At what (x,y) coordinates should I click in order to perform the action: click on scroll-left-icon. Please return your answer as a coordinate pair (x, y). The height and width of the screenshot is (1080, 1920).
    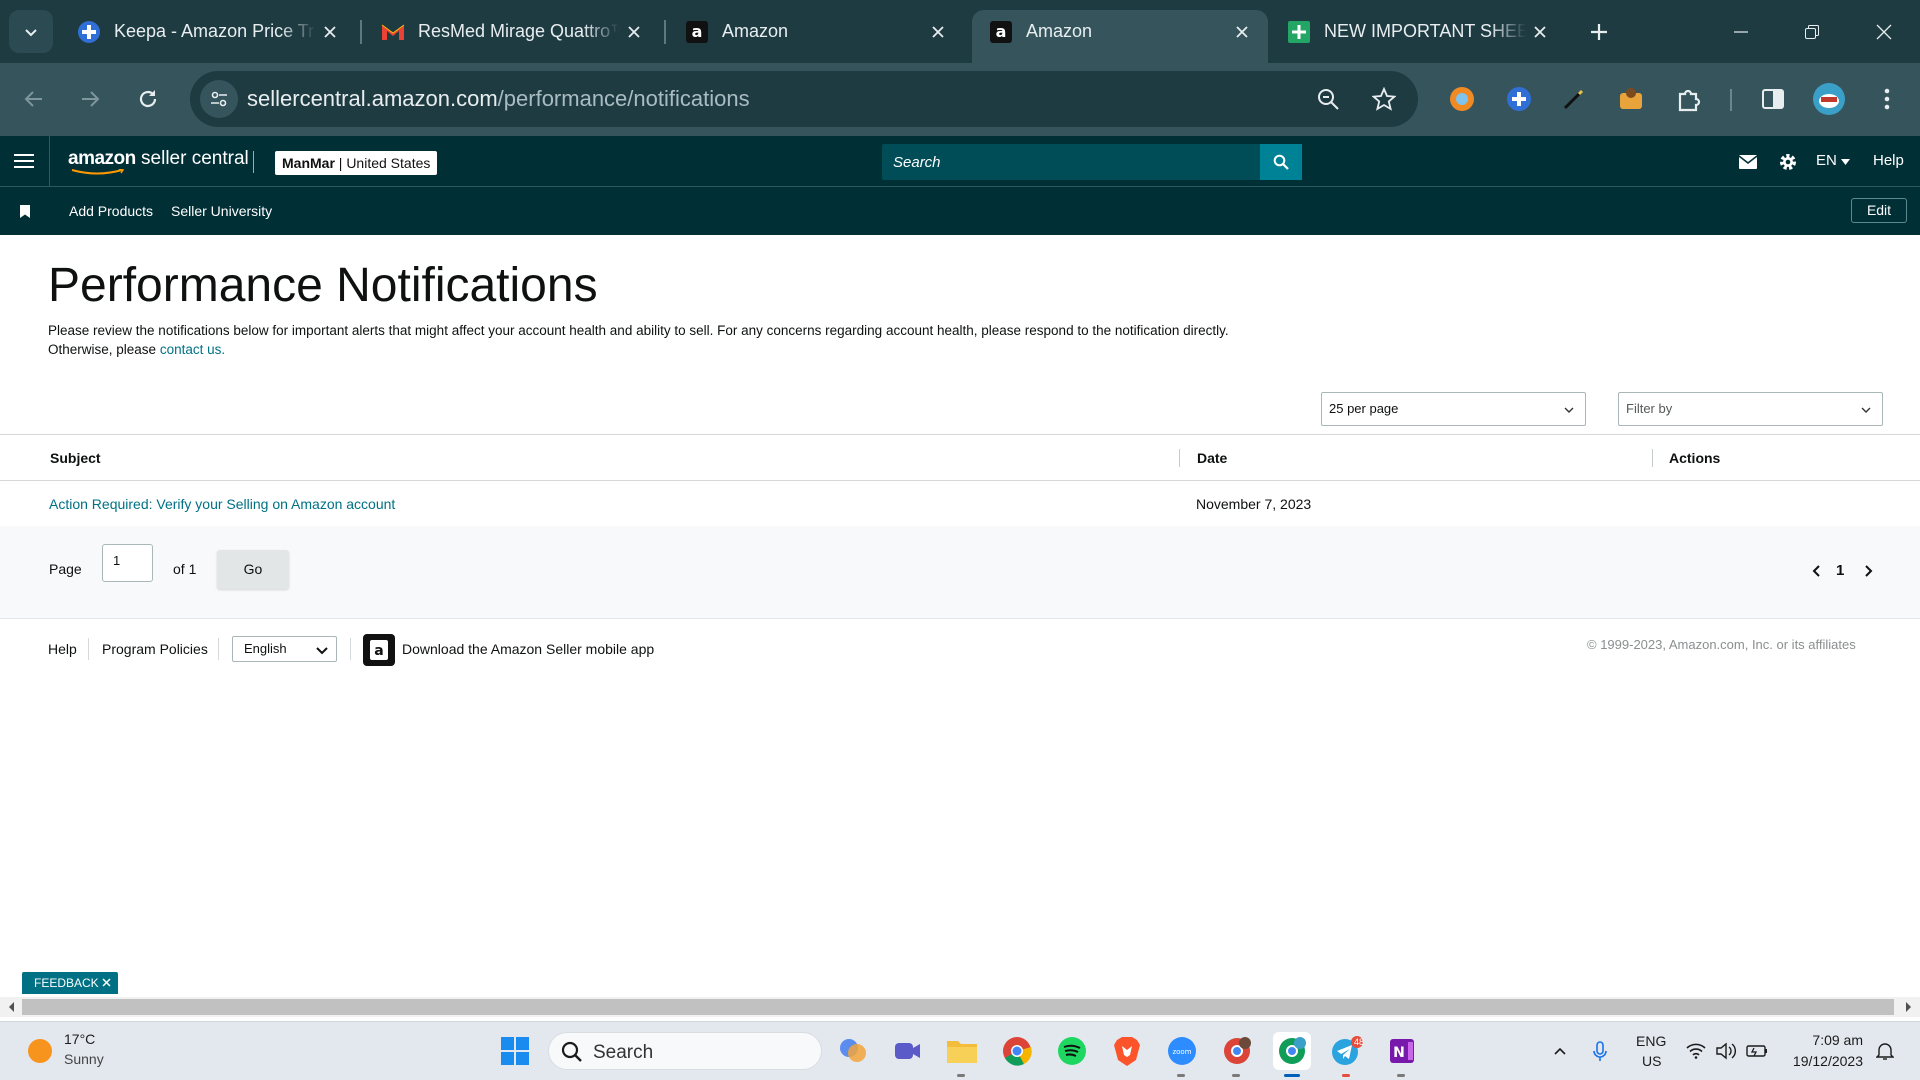
    Looking at the image, I should click on (12, 1007).